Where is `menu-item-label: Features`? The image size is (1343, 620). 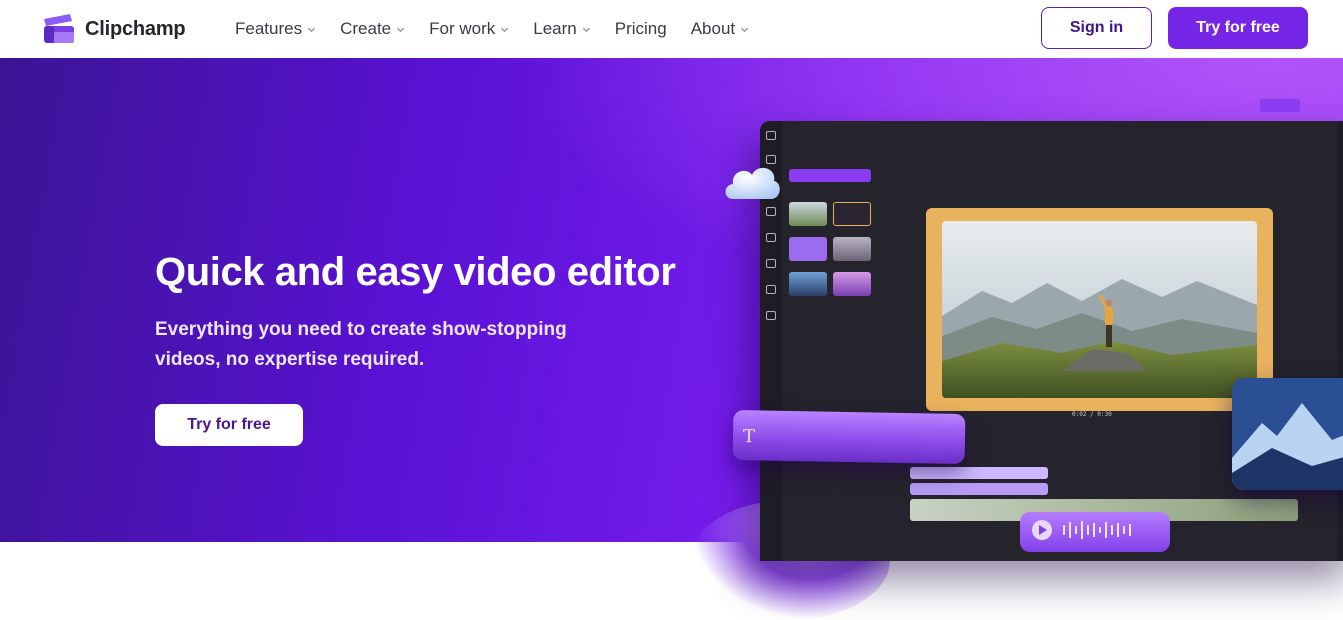 menu-item-label: Features is located at coordinates (269, 28).